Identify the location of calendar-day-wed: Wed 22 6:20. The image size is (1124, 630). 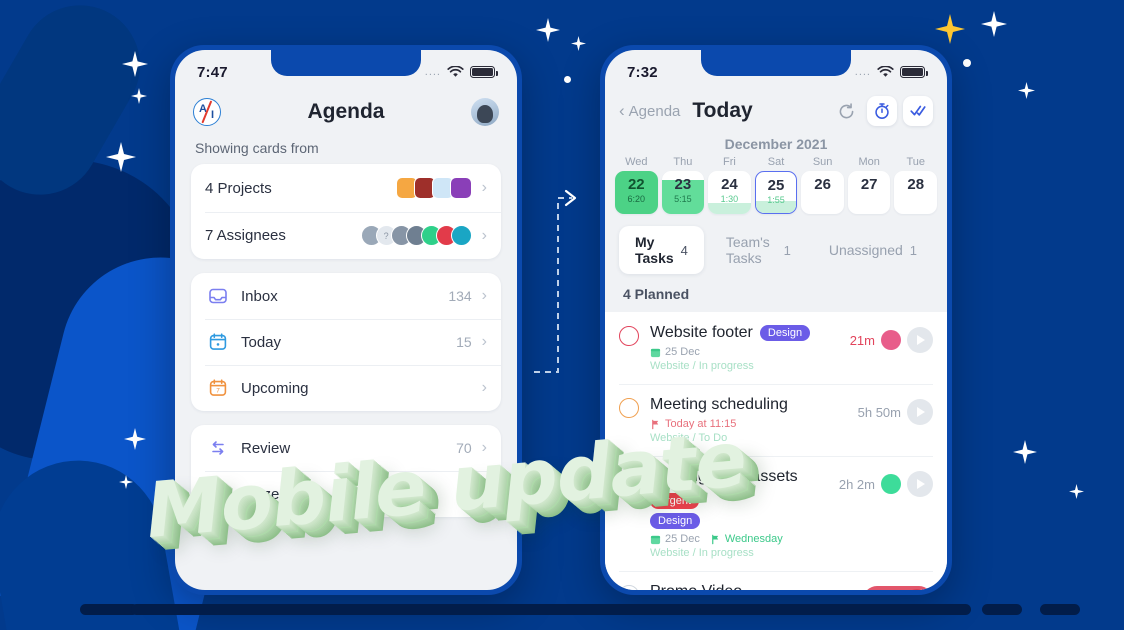
(636, 185).